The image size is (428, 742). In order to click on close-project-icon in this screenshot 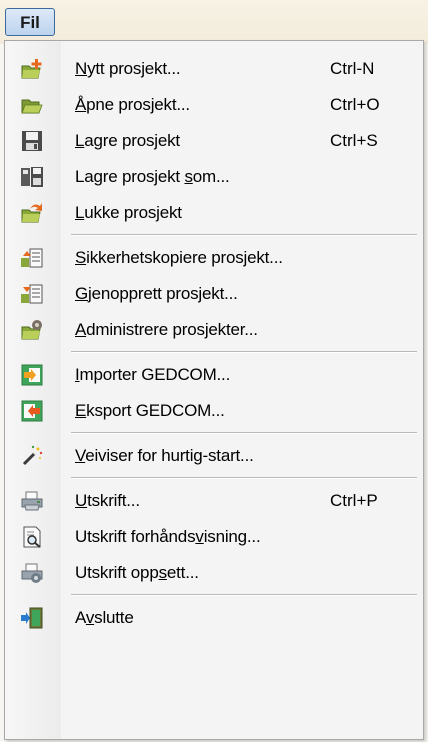, I will do `click(32, 213)`.